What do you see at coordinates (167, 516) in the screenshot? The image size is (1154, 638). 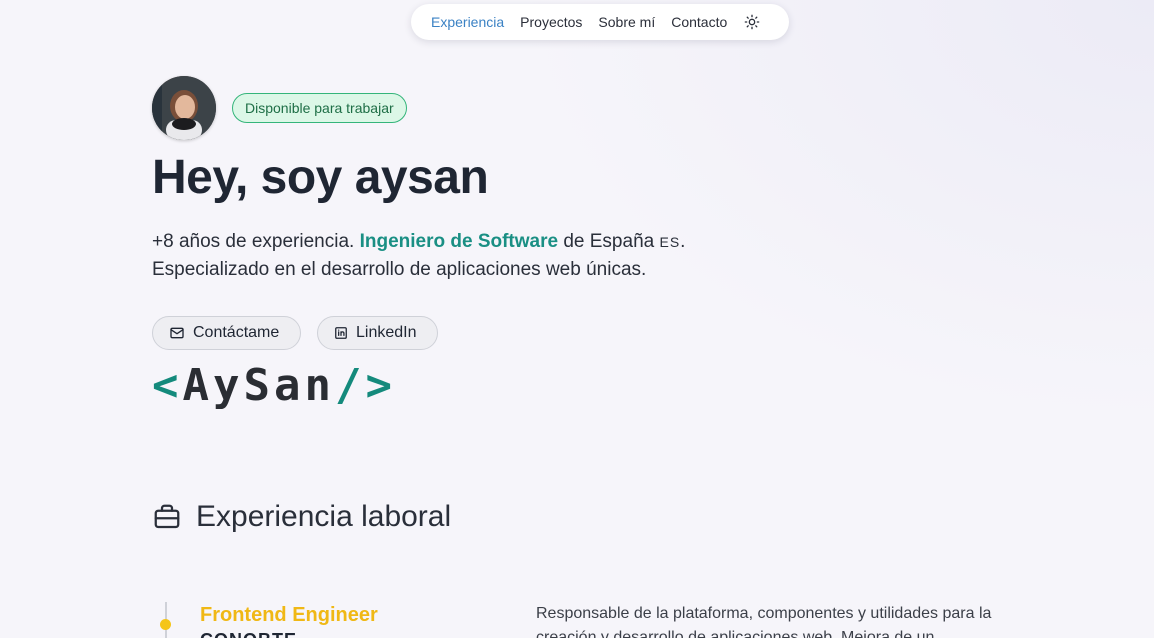 I see `briefcase-icon` at bounding box center [167, 516].